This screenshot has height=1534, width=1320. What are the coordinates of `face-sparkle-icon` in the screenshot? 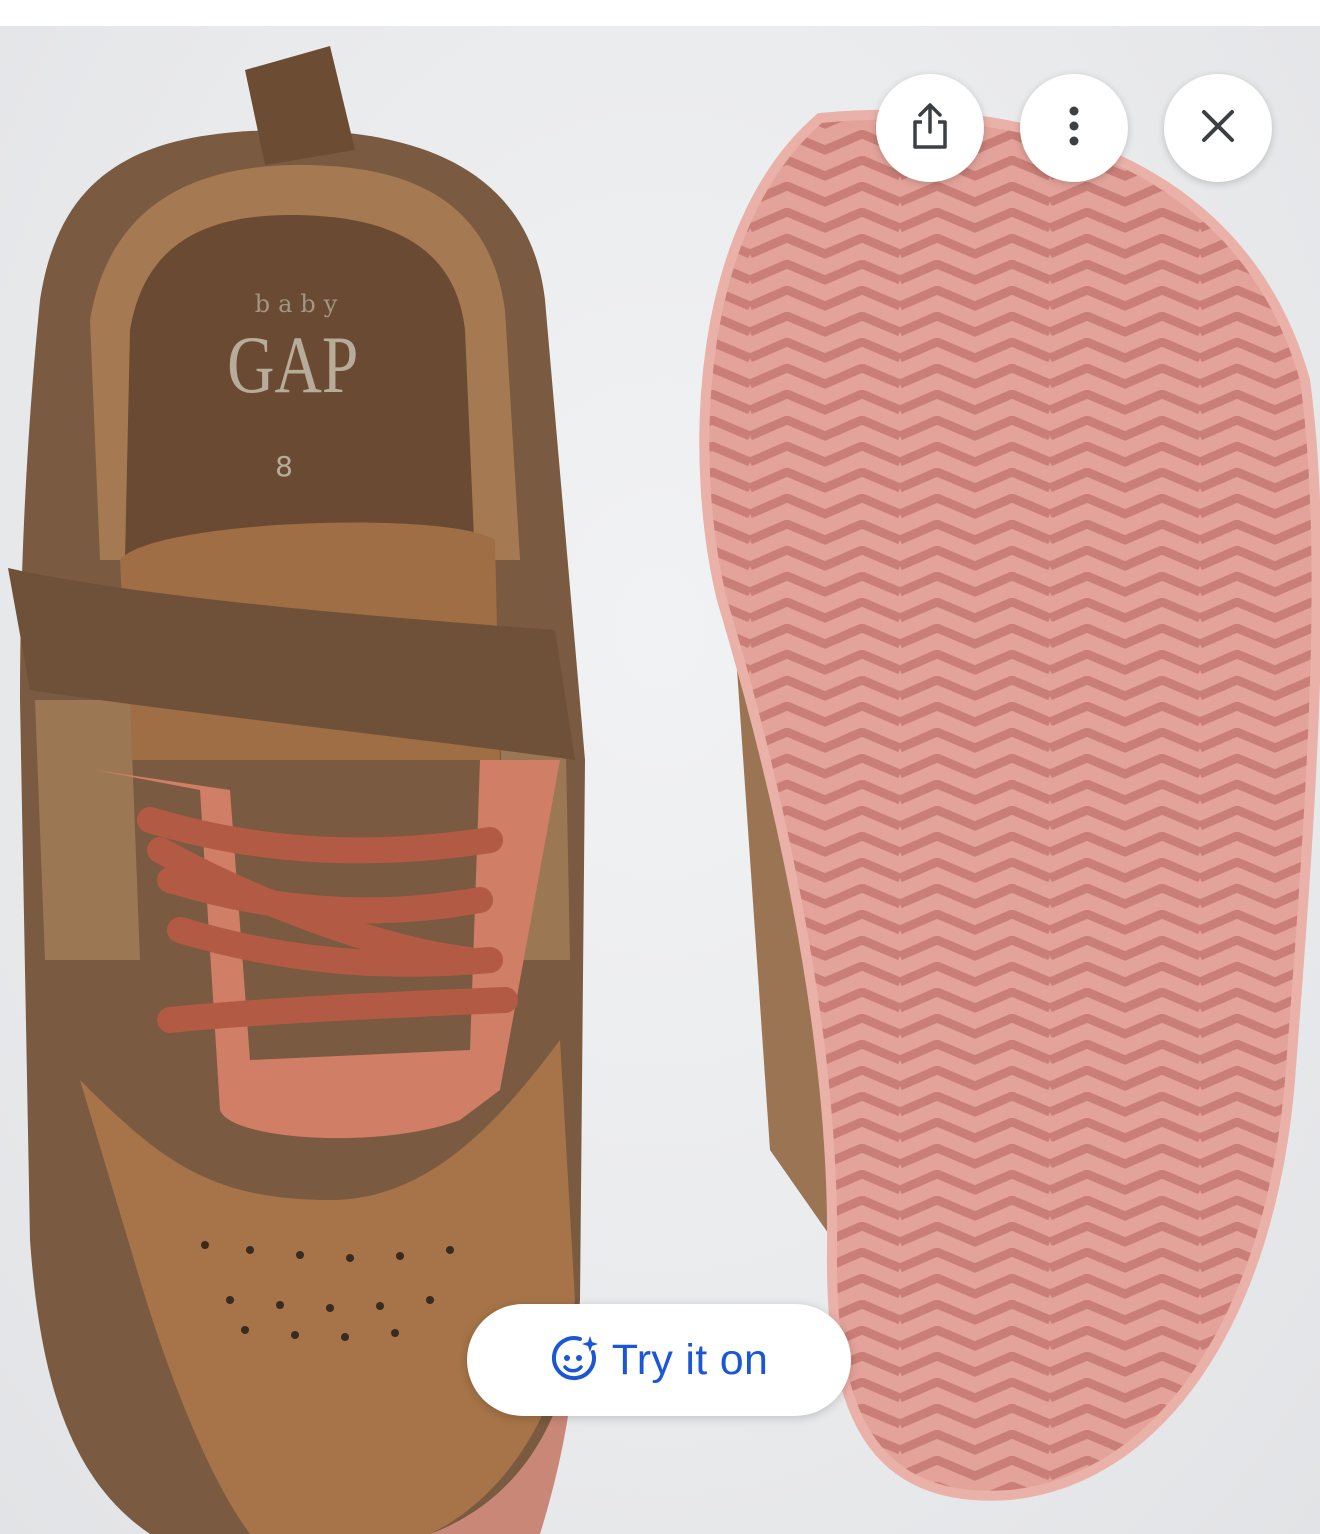 It's located at (574, 1360).